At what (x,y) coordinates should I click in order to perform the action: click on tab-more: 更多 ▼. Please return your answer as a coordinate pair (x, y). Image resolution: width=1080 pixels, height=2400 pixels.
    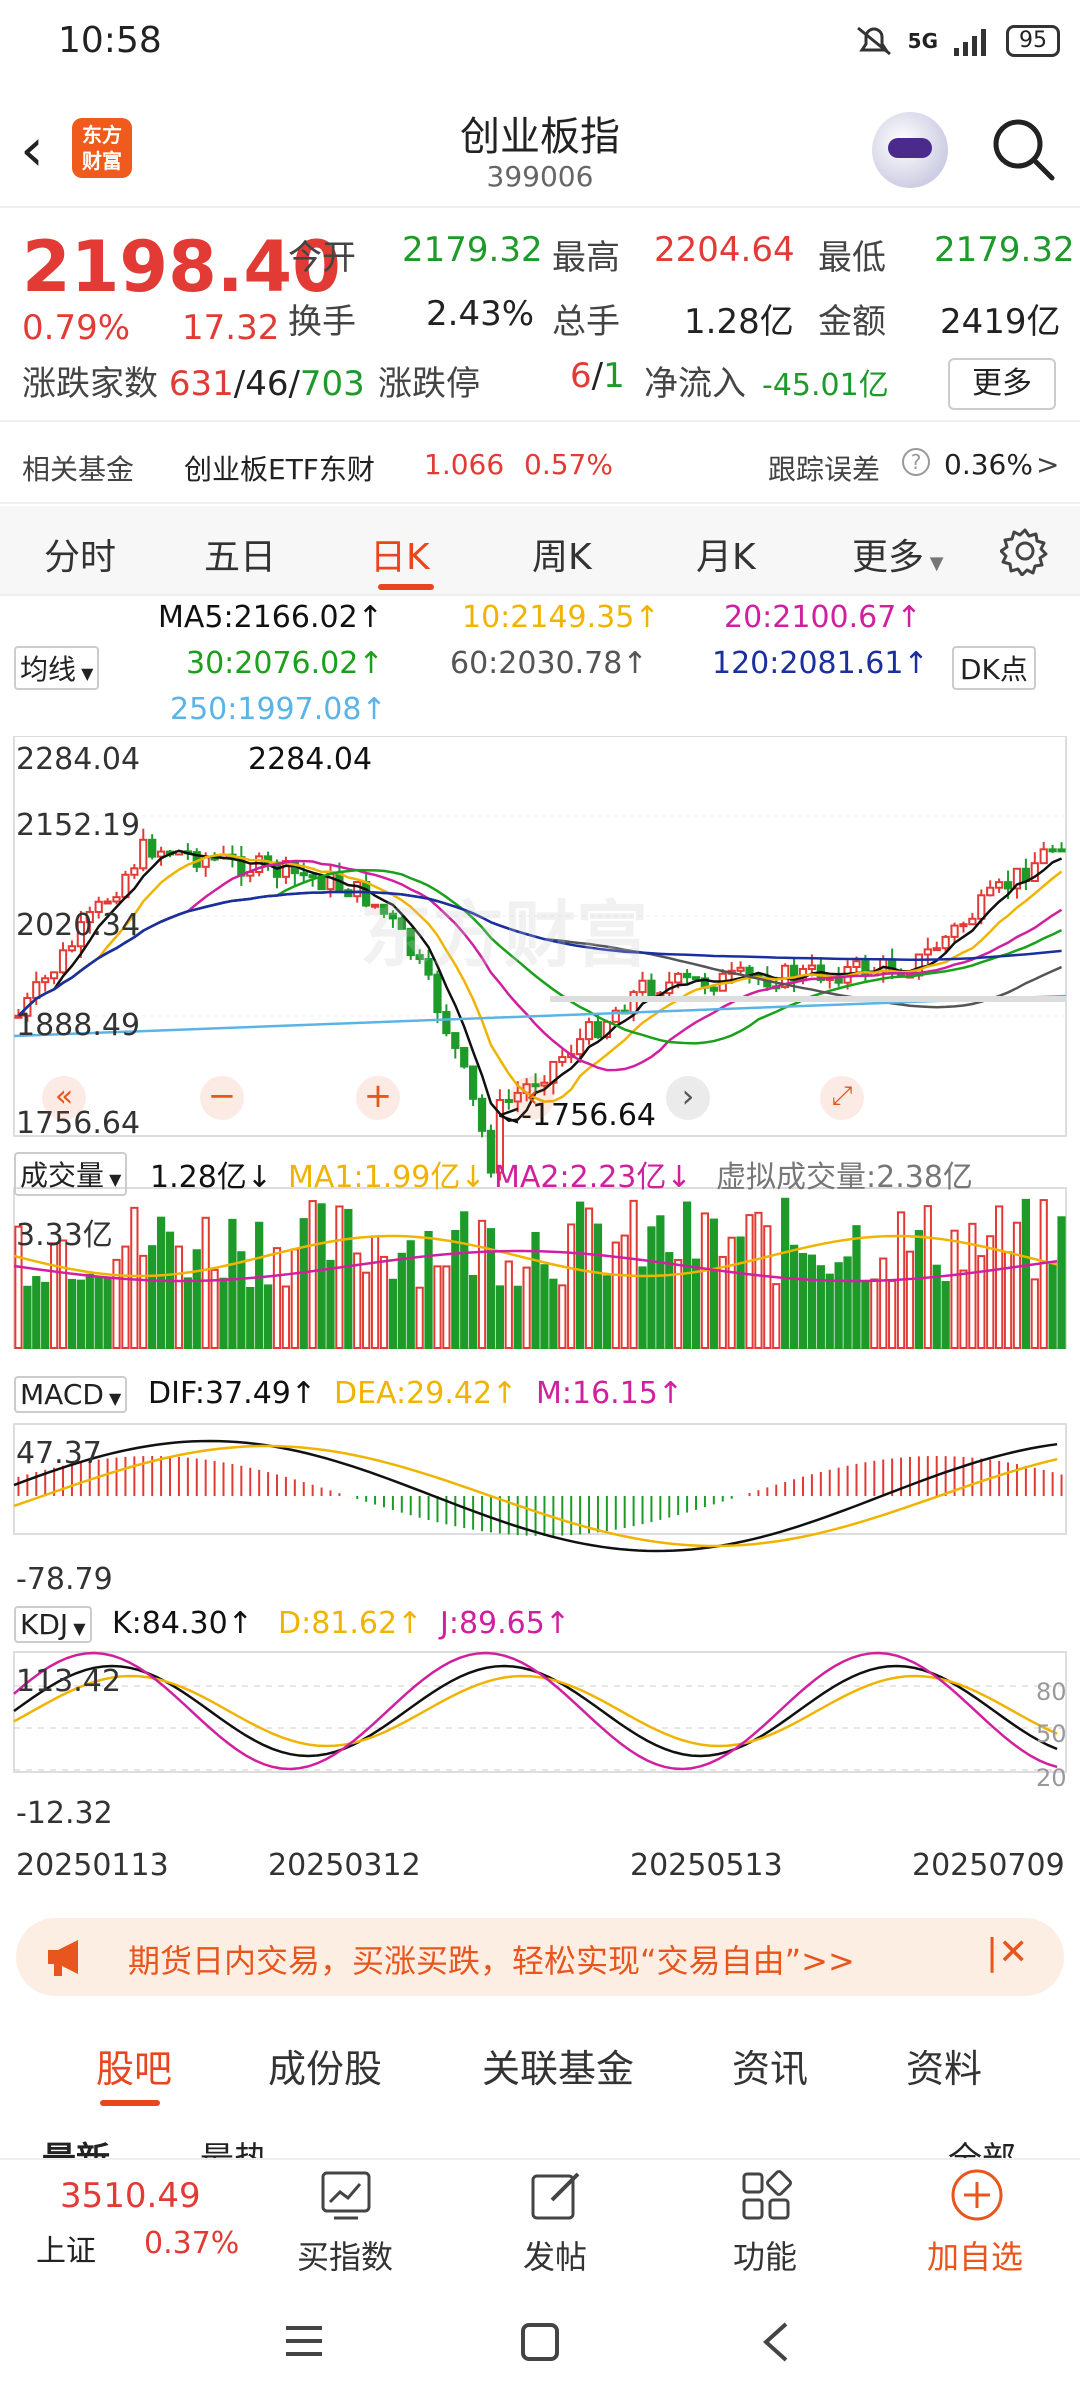
    Looking at the image, I should click on (898, 554).